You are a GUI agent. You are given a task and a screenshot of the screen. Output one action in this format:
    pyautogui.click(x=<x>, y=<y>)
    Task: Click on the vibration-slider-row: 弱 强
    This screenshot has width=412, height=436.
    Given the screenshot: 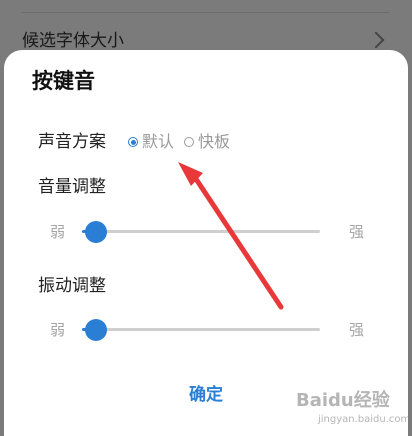 What is the action you would take?
    pyautogui.click(x=206, y=330)
    